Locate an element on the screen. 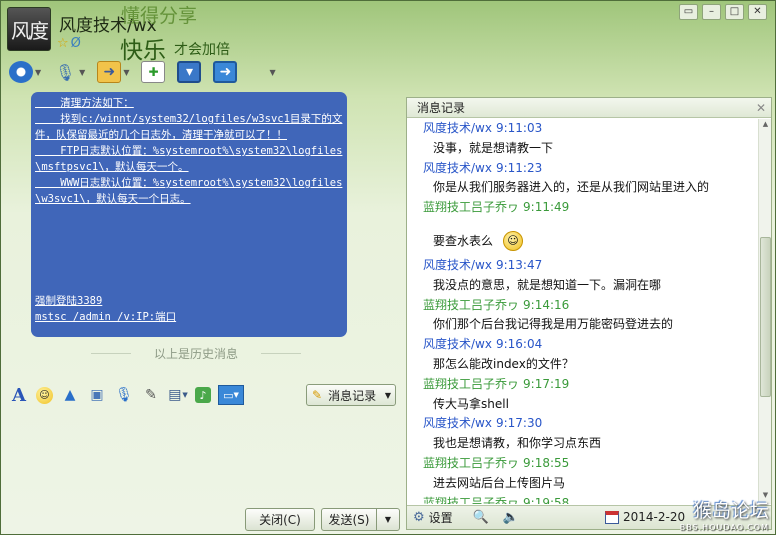 The image size is (776, 535). share-screen-button: ➜ is located at coordinates (225, 72).